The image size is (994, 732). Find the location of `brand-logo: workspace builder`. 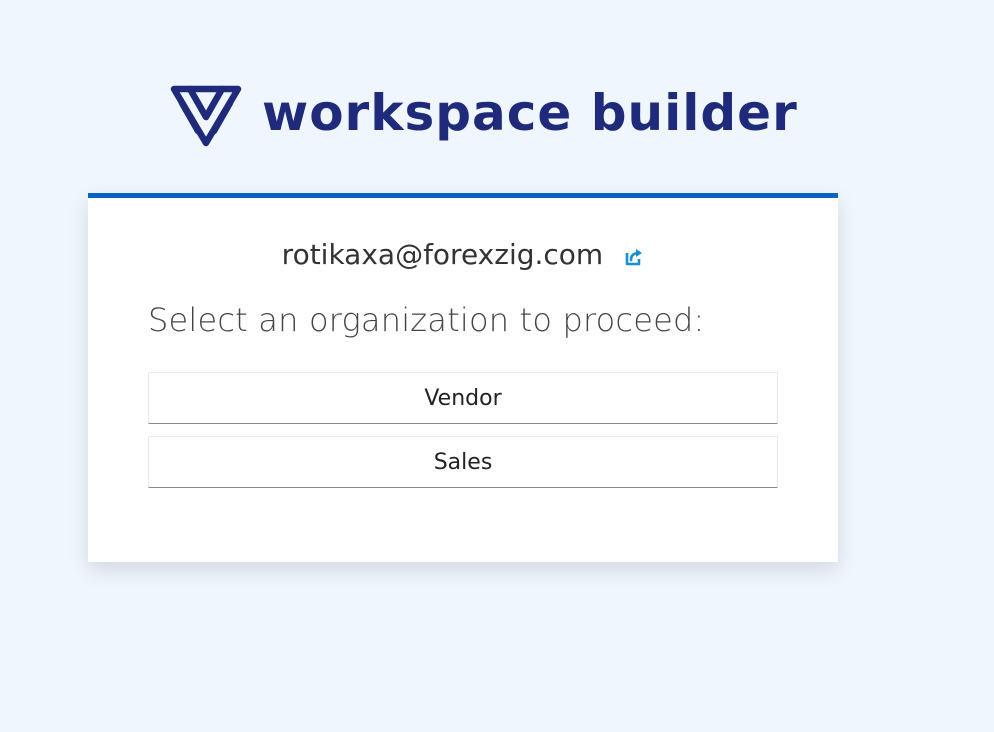

brand-logo: workspace builder is located at coordinates (483, 115).